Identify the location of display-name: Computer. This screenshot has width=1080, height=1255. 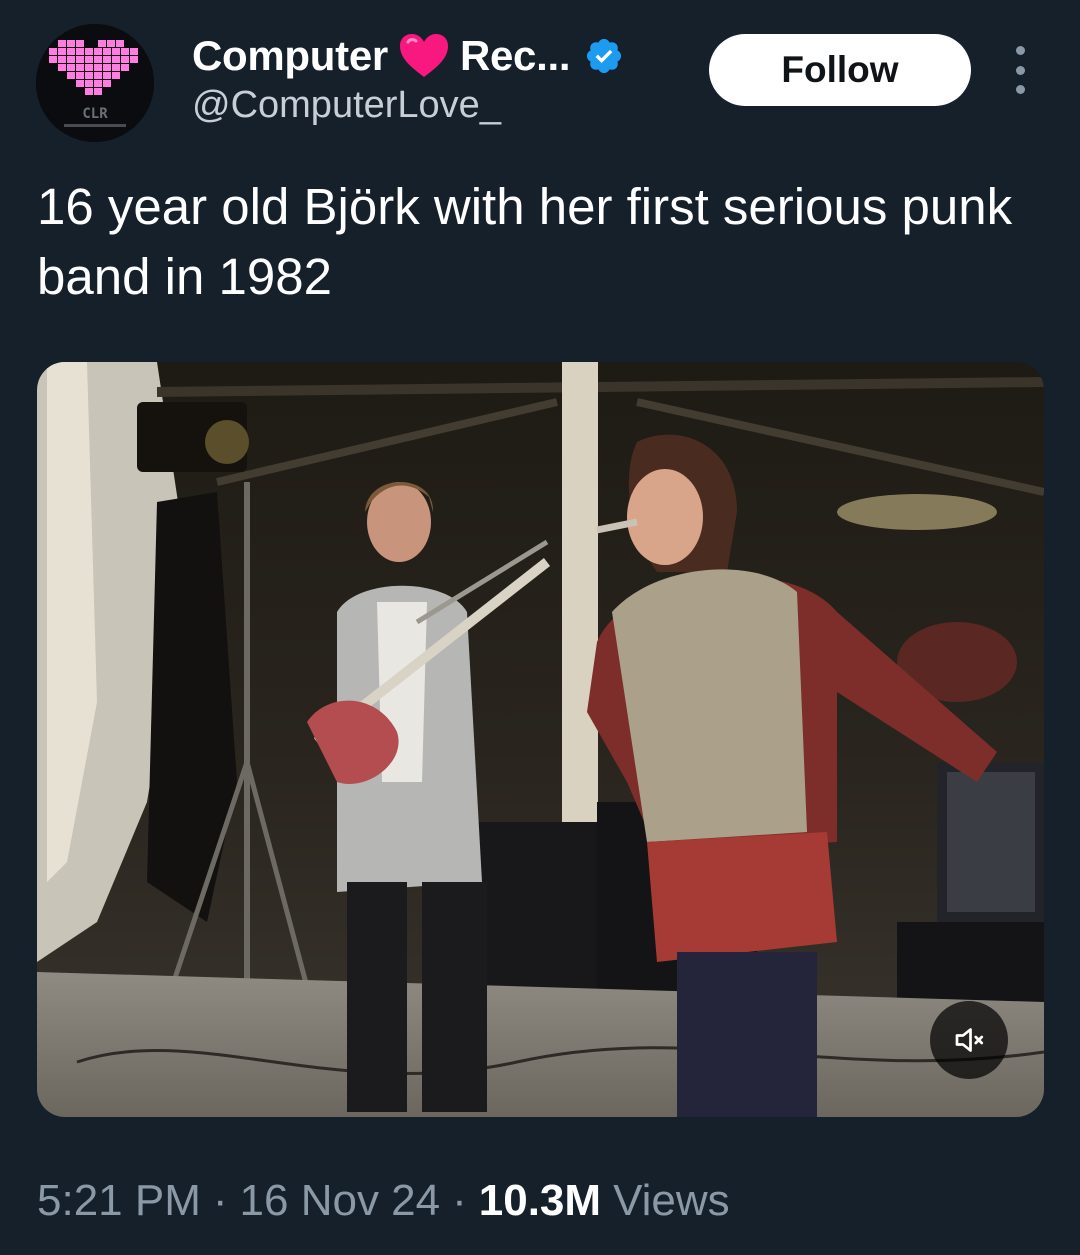
(290, 56).